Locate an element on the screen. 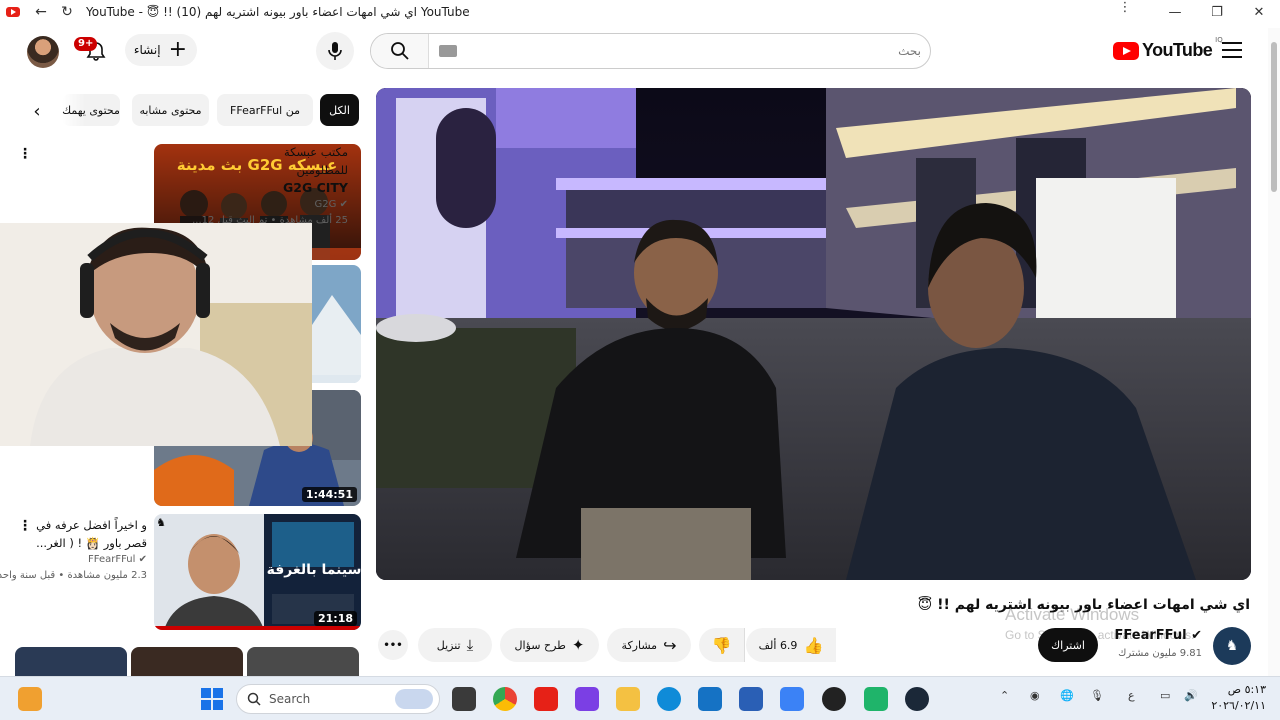 The width and height of the screenshot is (1280, 720). channel-name: ✔ FFearFFul is located at coordinates (1158, 635).